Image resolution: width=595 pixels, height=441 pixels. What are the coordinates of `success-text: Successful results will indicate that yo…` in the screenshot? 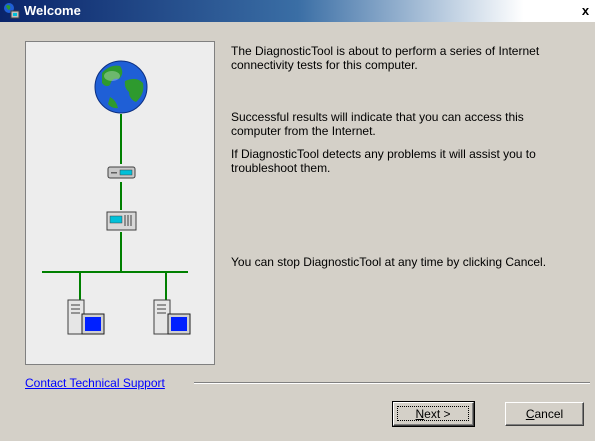 It's located at (377, 124).